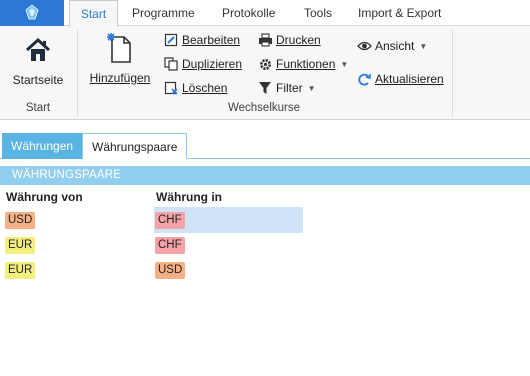  What do you see at coordinates (211, 40) in the screenshot?
I see `bearbeiten-label: Bearbeiten` at bounding box center [211, 40].